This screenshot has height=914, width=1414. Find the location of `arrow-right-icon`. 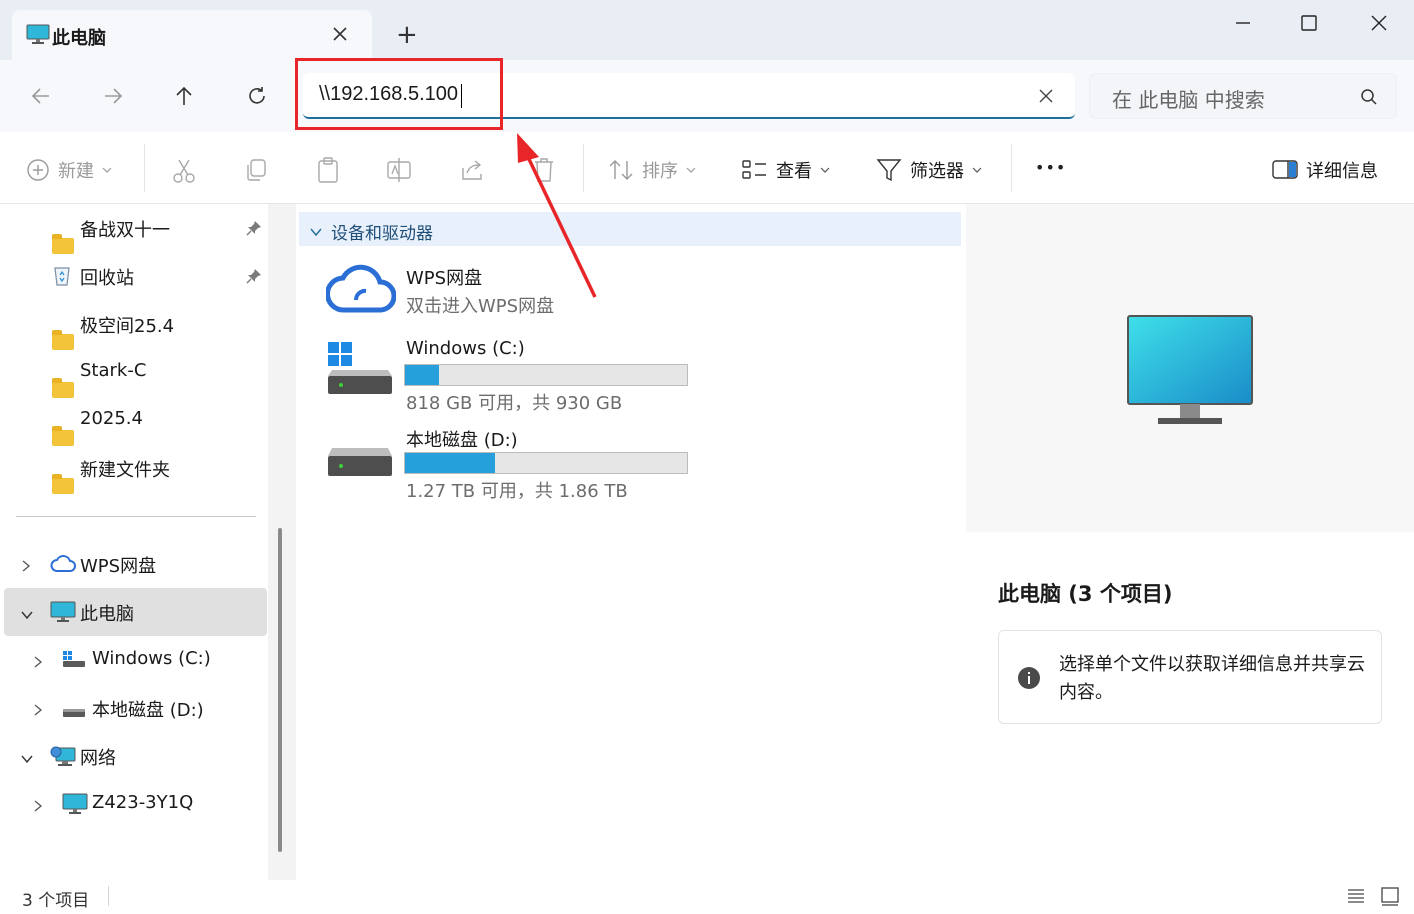

arrow-right-icon is located at coordinates (114, 96).